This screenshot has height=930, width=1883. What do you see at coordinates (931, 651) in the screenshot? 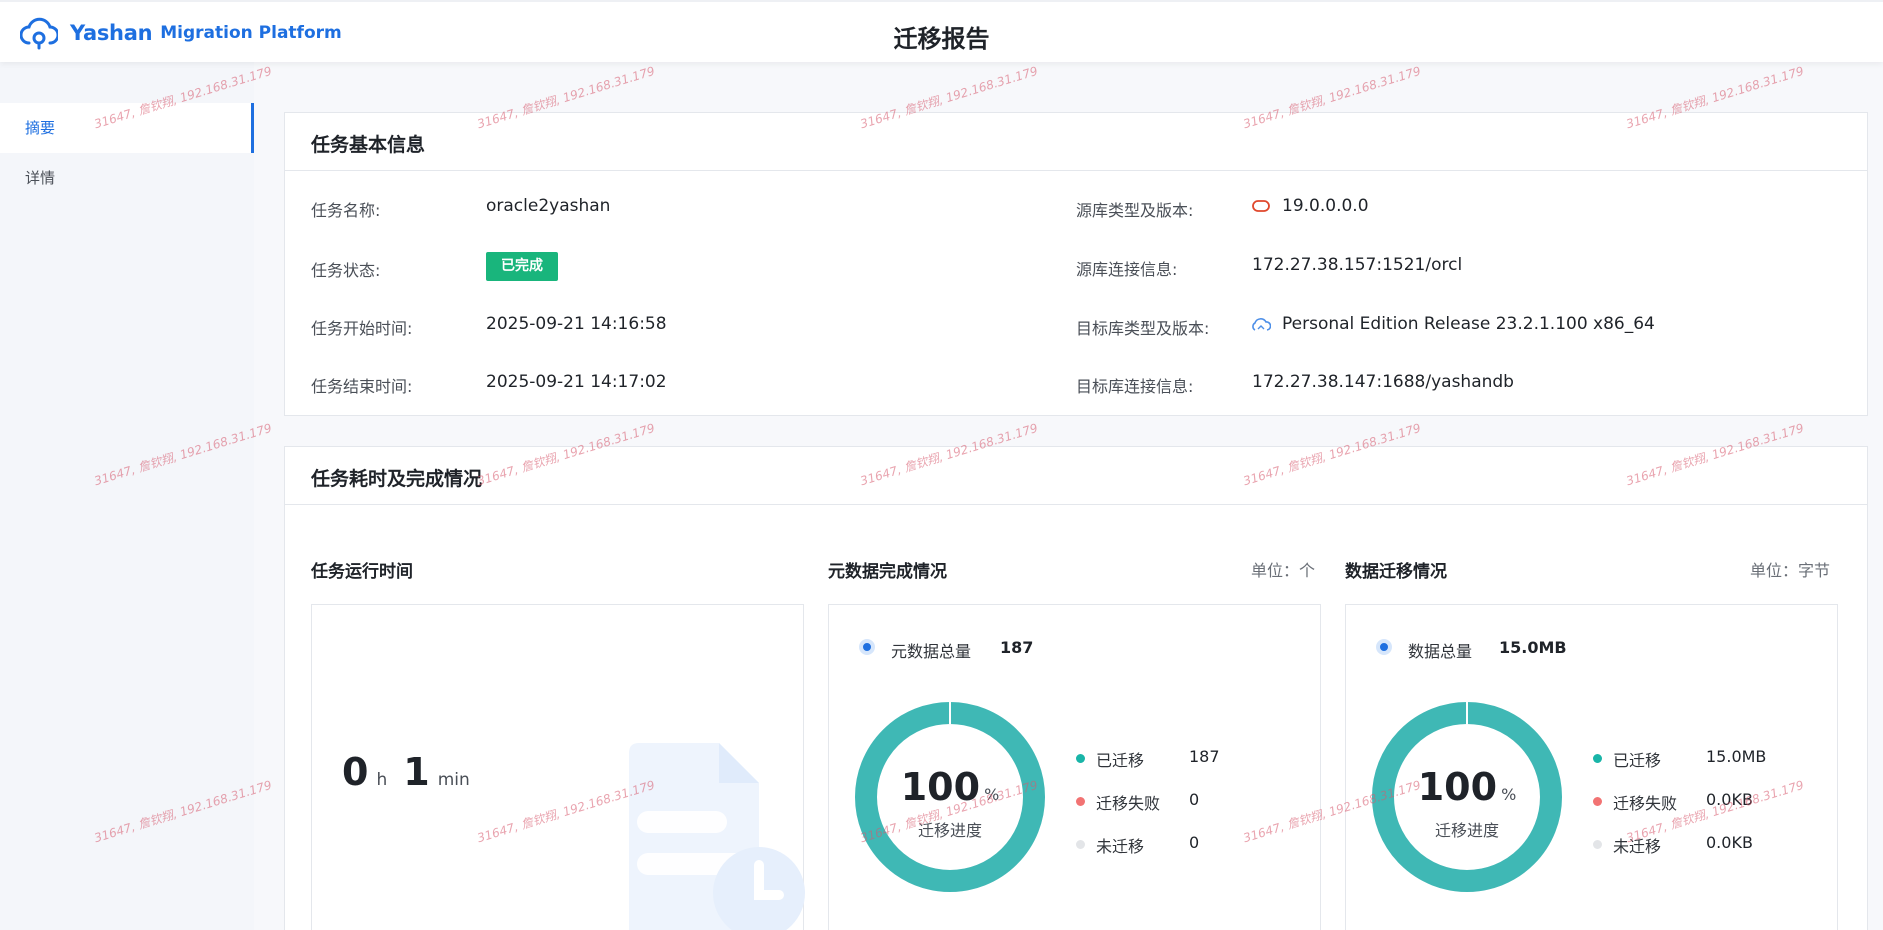
I see `metadata-total-label: 元数据总量` at bounding box center [931, 651].